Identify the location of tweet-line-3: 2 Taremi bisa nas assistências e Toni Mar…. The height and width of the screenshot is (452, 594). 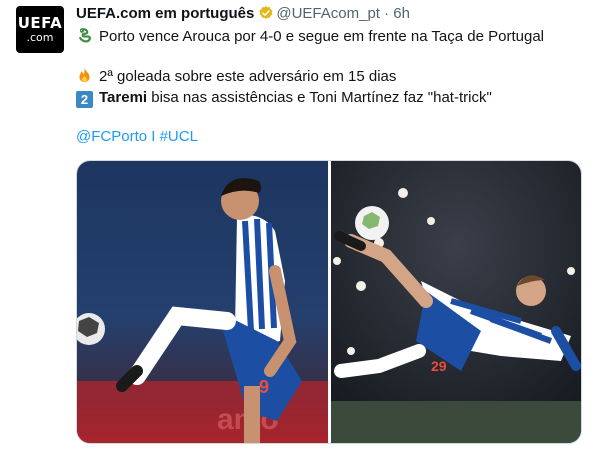
(284, 98).